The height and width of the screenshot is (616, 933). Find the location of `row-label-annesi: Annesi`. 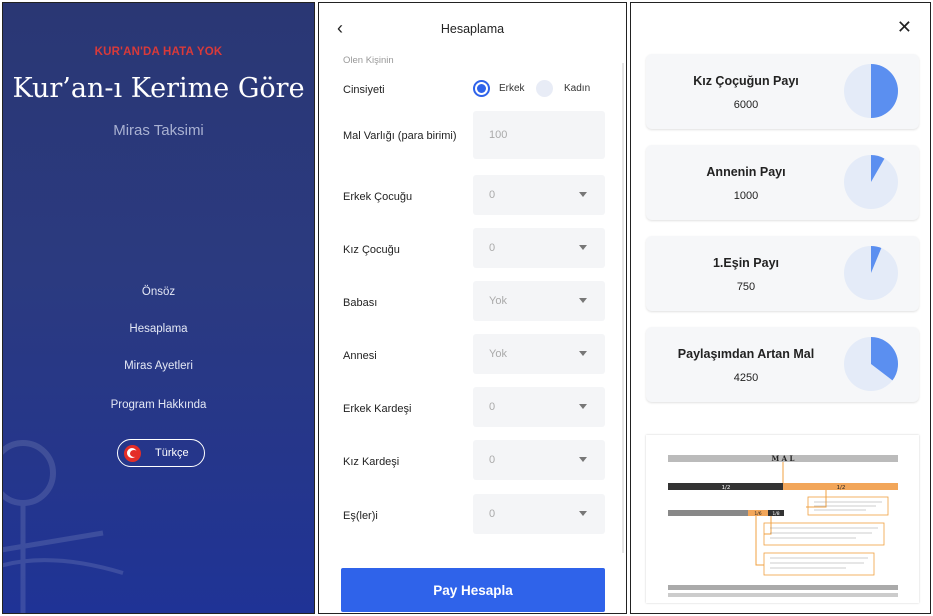

row-label-annesi: Annesi is located at coordinates (360, 356).